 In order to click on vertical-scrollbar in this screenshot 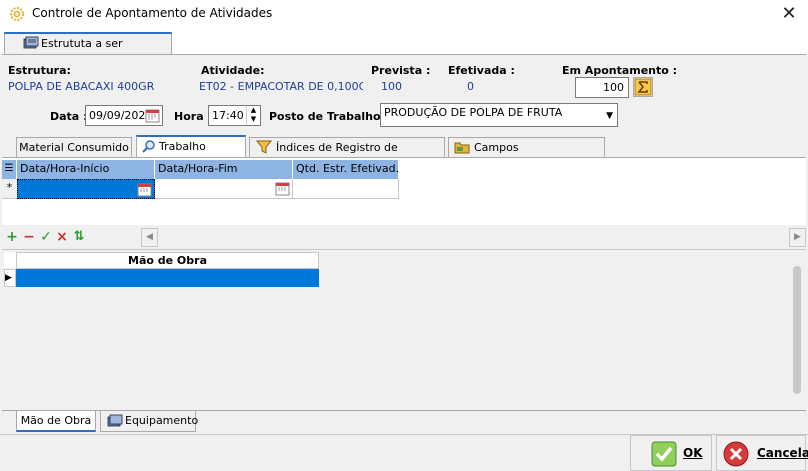, I will do `click(797, 330)`.